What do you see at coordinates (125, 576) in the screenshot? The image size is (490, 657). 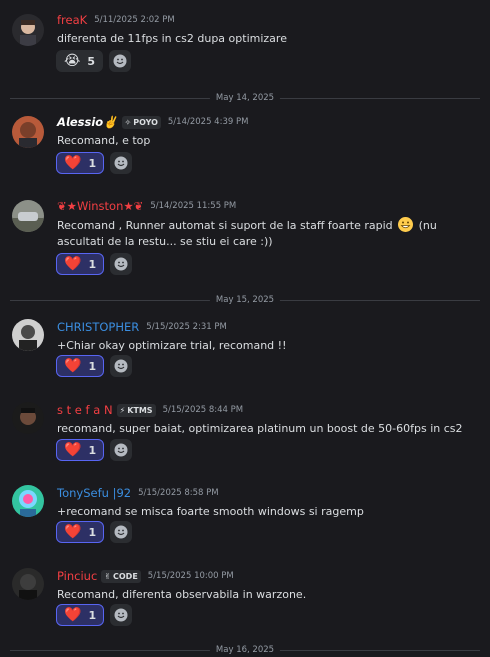 I see `server-tag-label: CODE` at bounding box center [125, 576].